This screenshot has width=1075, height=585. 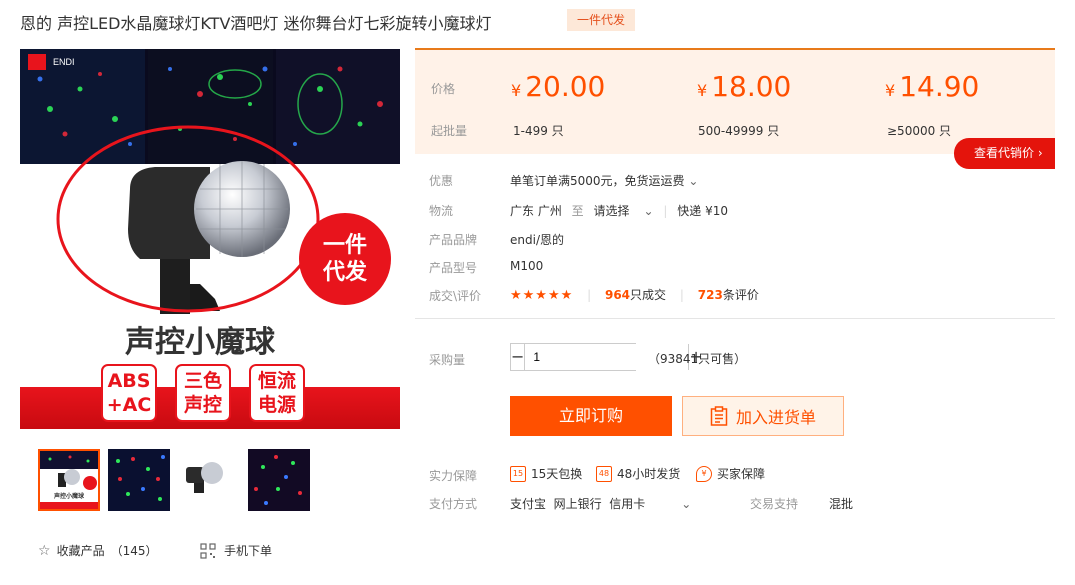 I want to click on available-stock: （93841只可售）, so click(x=697, y=359).